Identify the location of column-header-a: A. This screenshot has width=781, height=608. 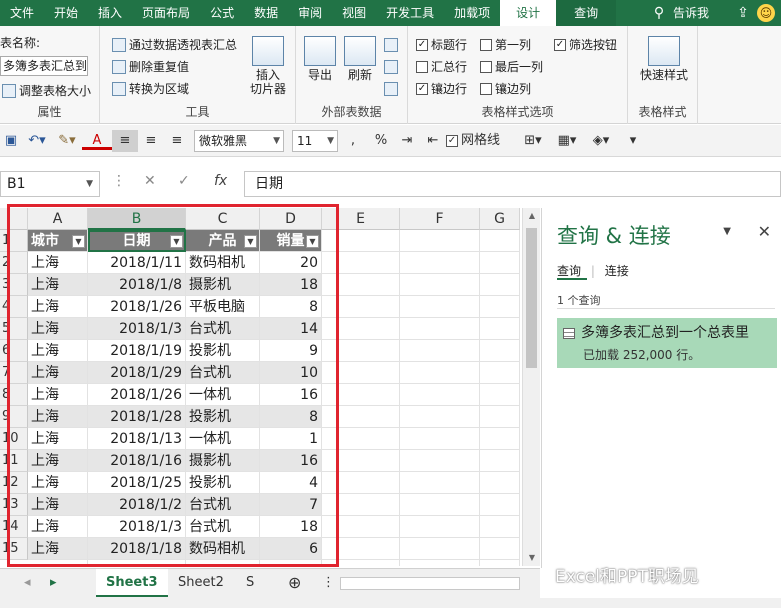
(58, 219).